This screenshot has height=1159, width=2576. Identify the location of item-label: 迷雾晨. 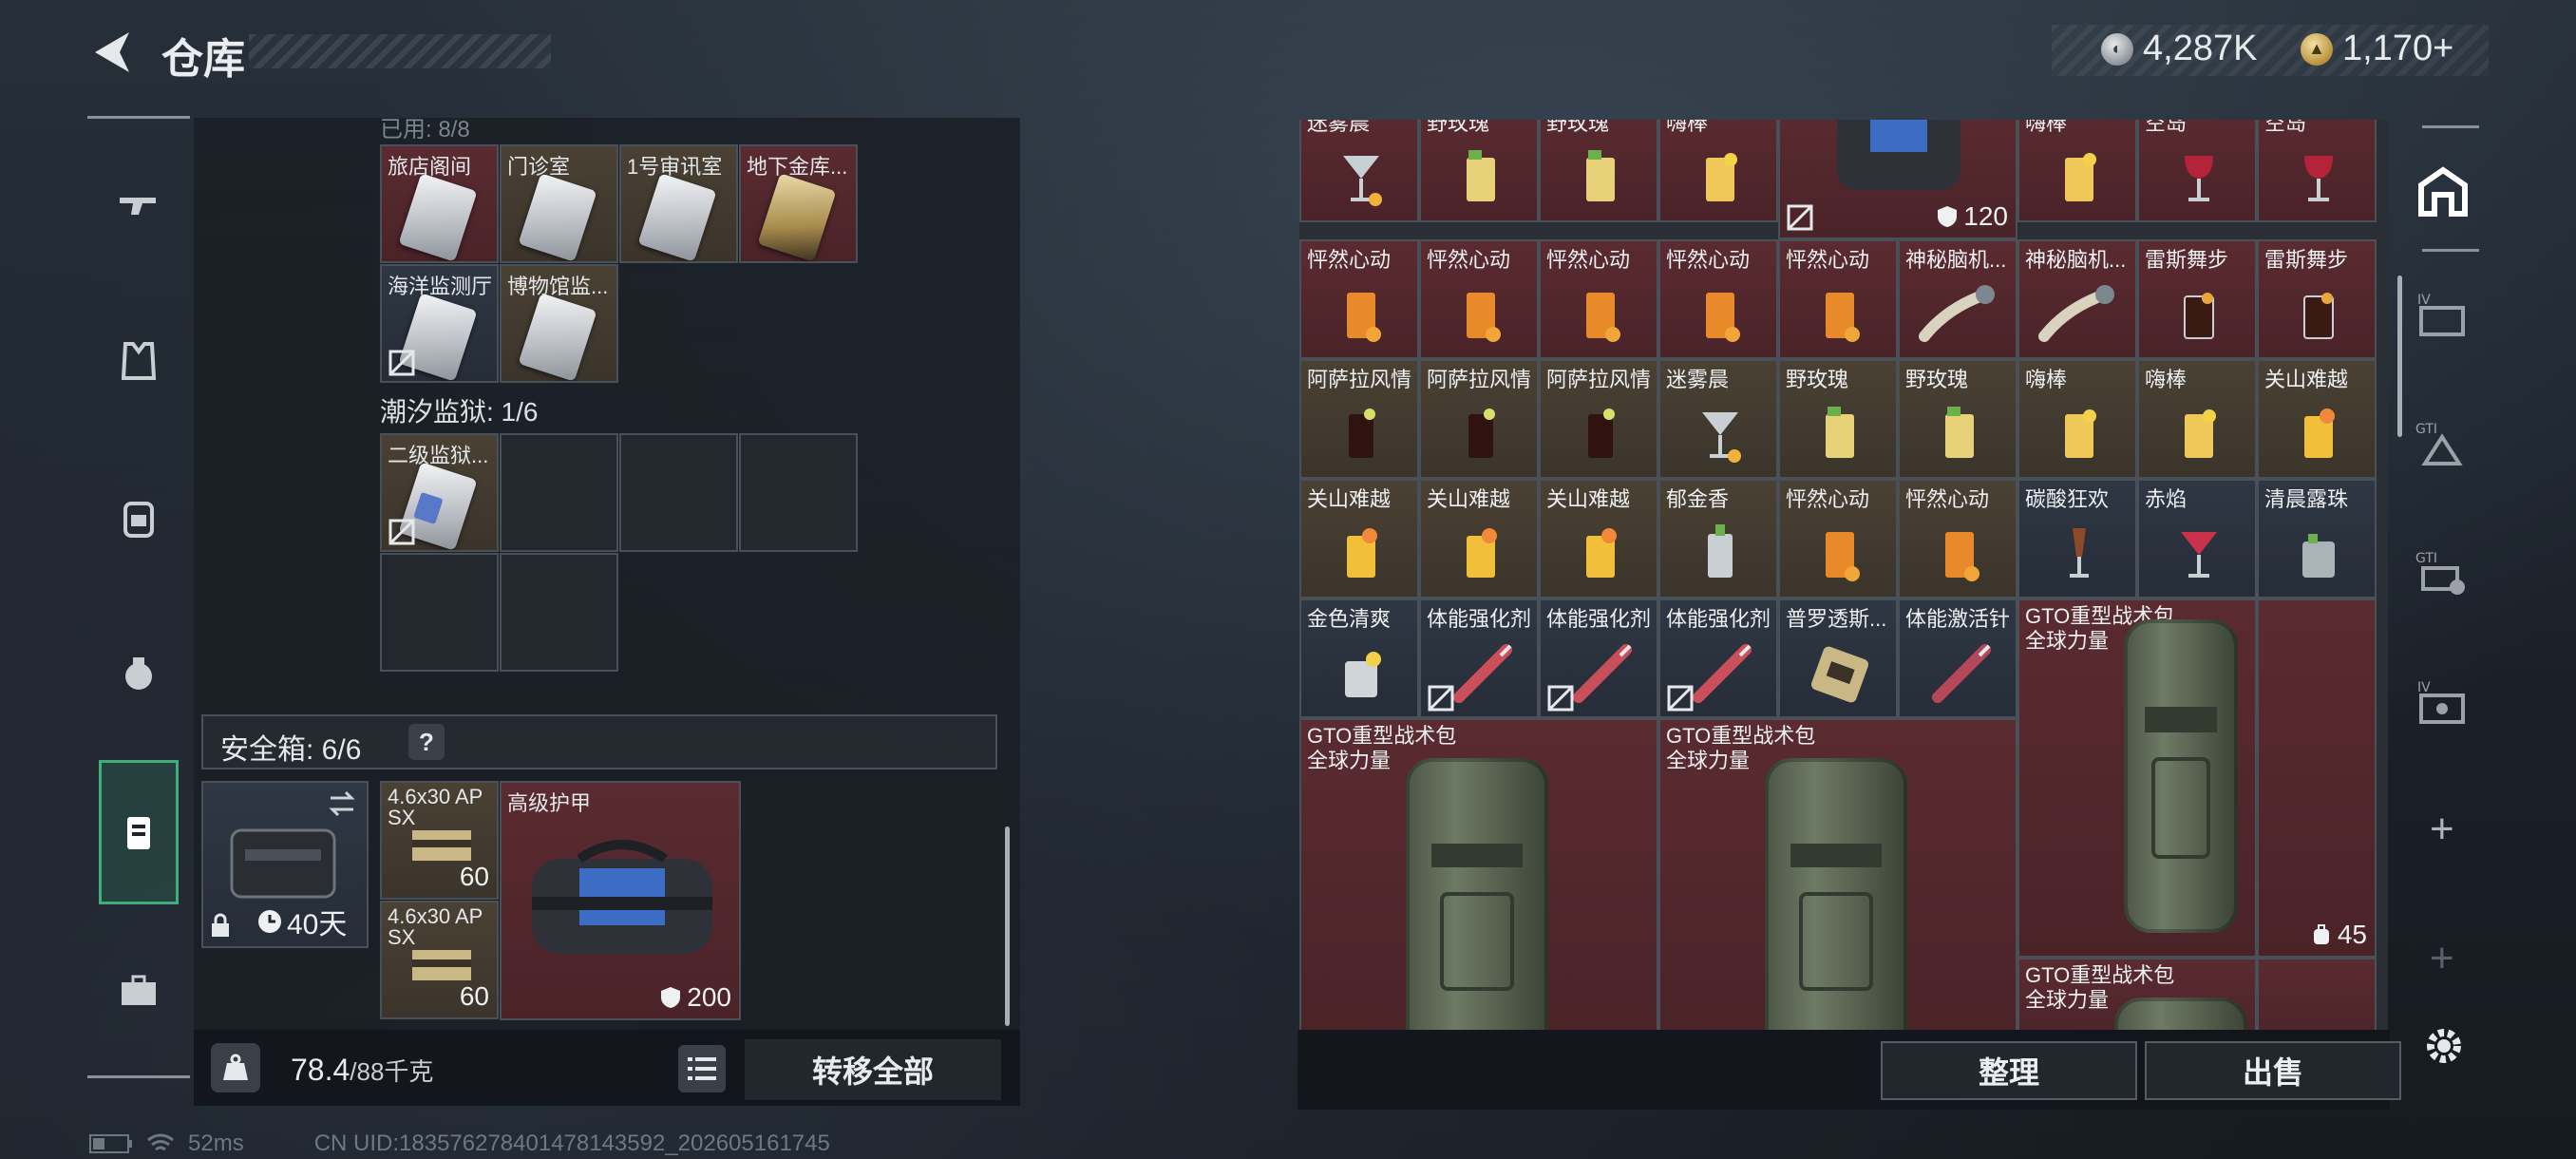
(1339, 127).